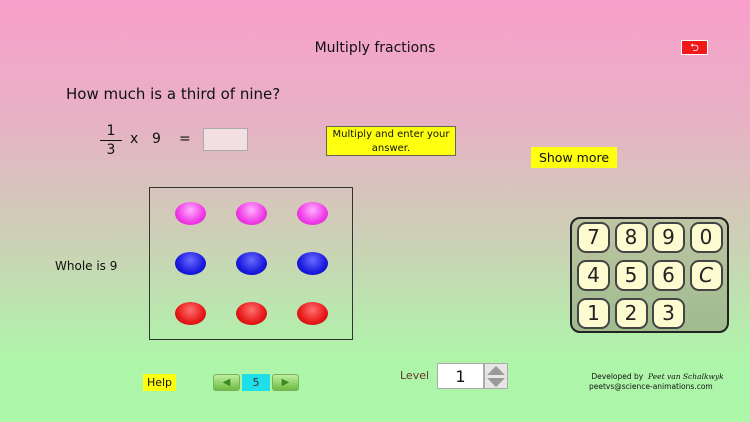  I want to click on back-arrow-icon: ⮌, so click(694, 47).